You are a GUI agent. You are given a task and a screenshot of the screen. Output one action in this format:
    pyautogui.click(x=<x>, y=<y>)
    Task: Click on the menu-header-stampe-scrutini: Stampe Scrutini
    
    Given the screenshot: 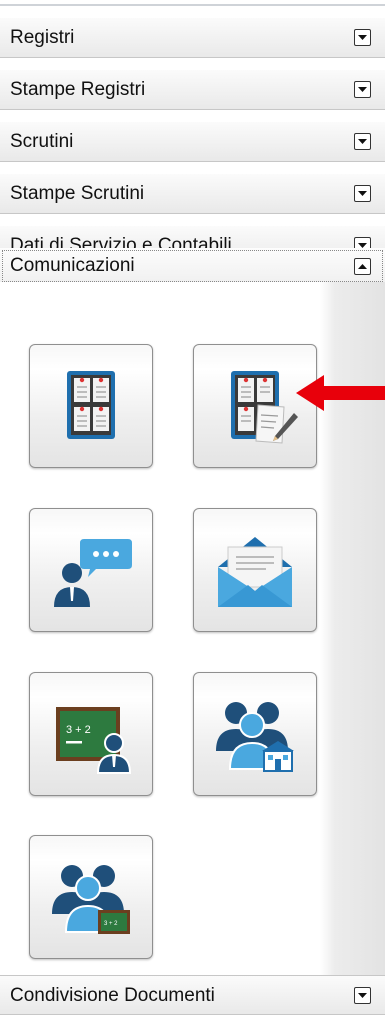 What is the action you would take?
    pyautogui.click(x=192, y=194)
    